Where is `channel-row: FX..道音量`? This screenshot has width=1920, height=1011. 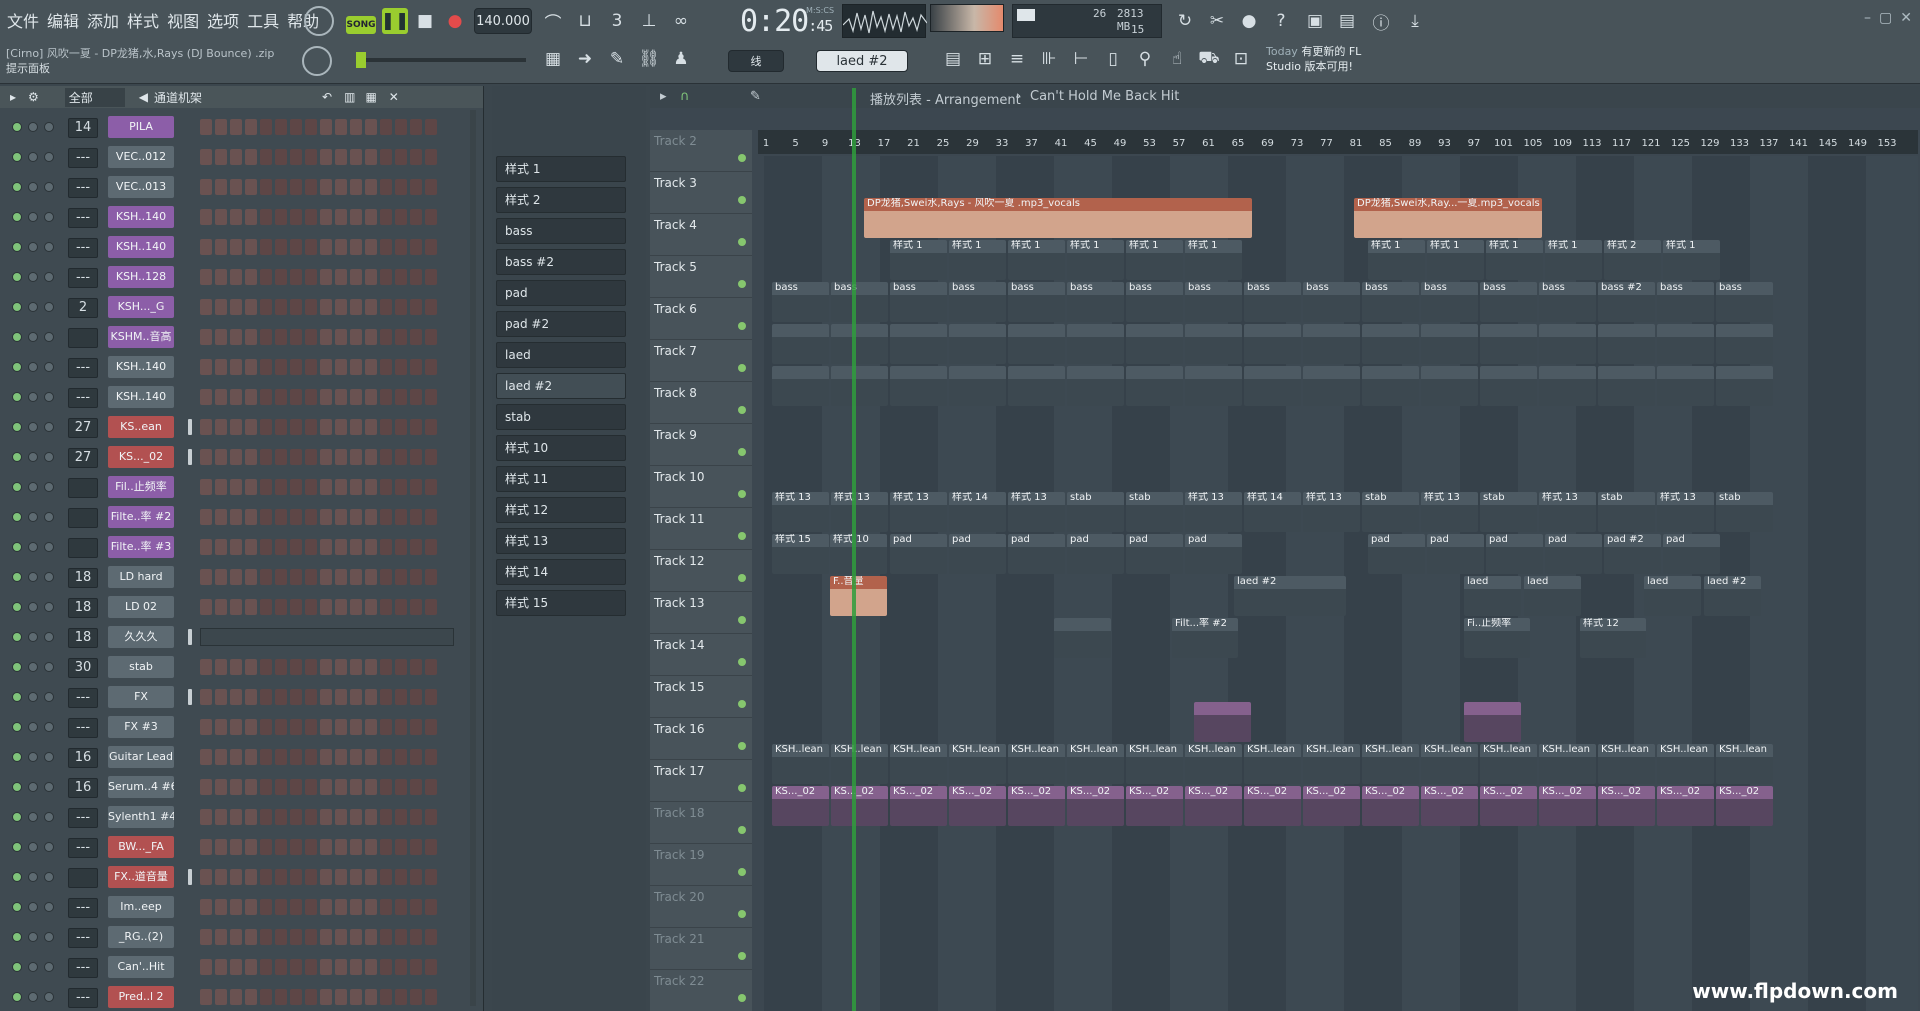 channel-row: FX..道音量 is located at coordinates (242, 877).